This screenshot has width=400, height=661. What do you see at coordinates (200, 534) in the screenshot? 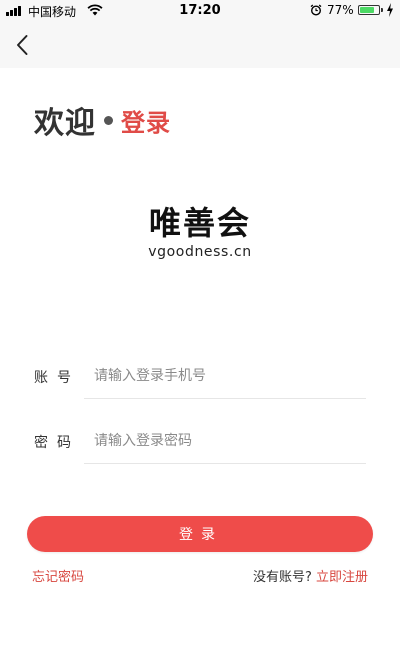
I see `login-button: 登录` at bounding box center [200, 534].